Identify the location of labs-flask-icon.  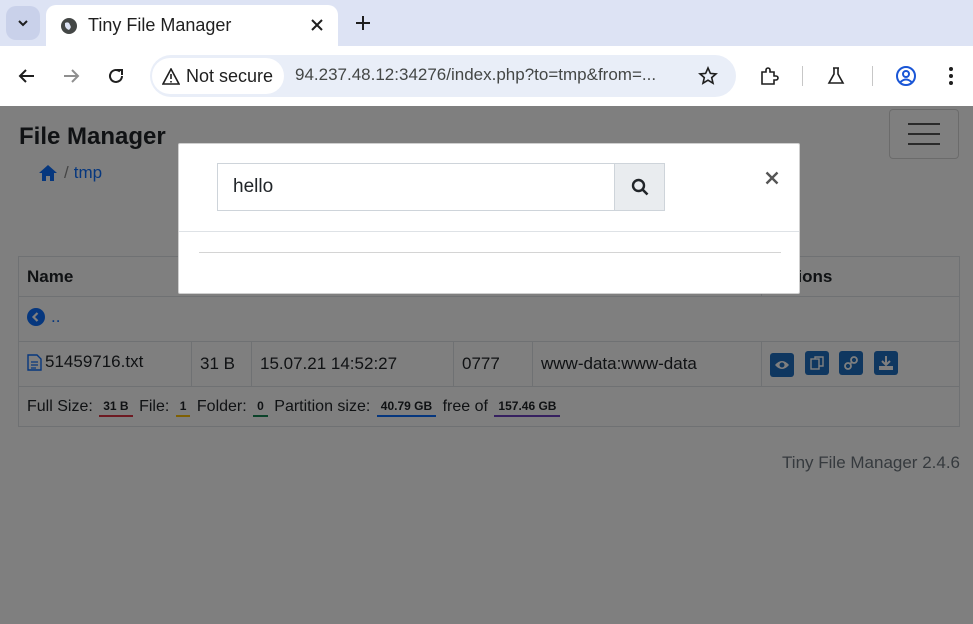
(836, 76).